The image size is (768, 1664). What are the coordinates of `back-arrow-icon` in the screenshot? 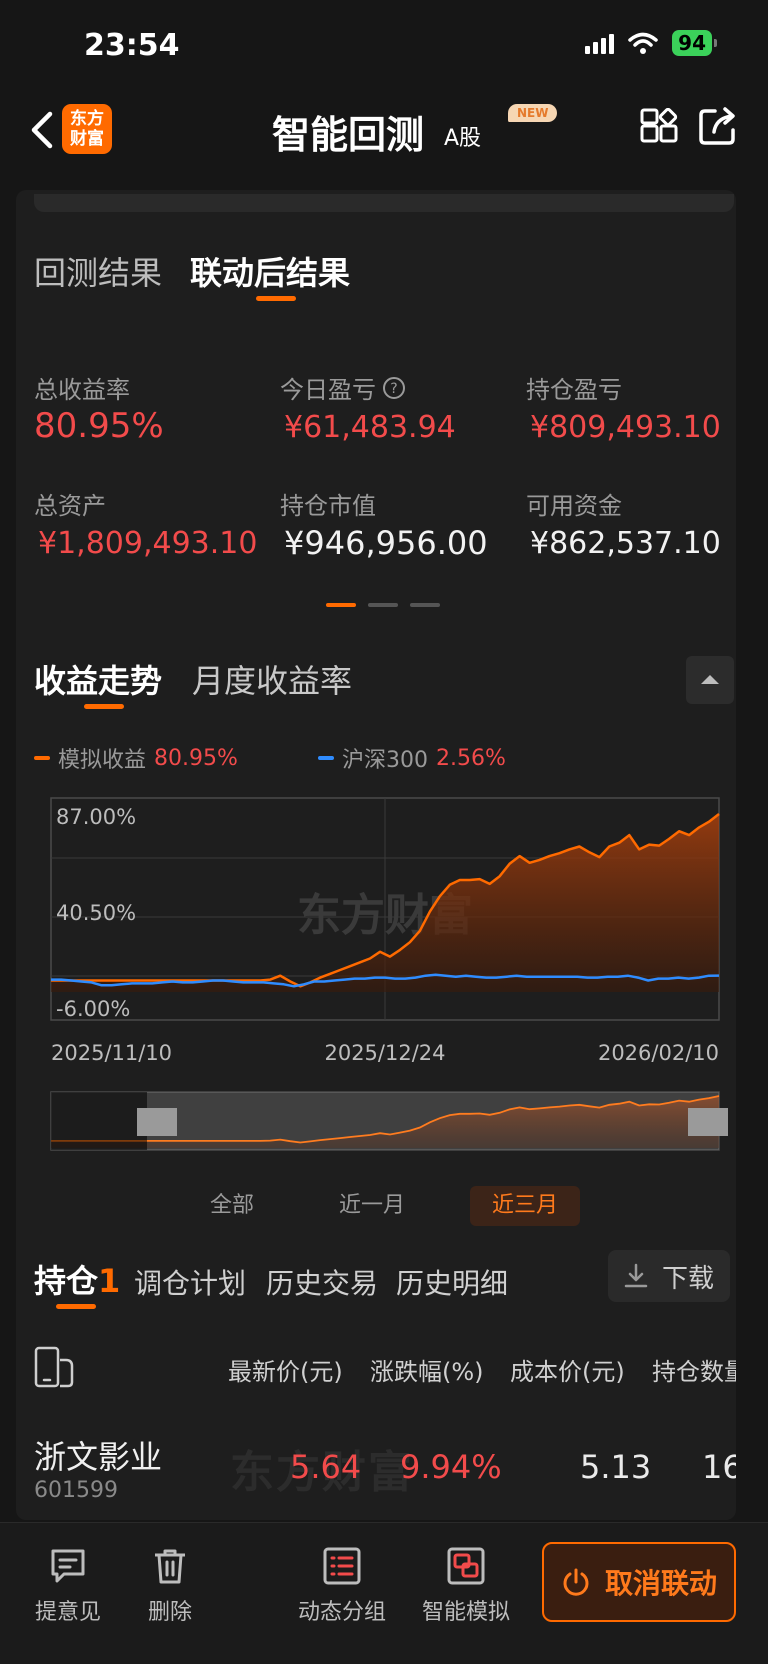 It's located at (42, 130).